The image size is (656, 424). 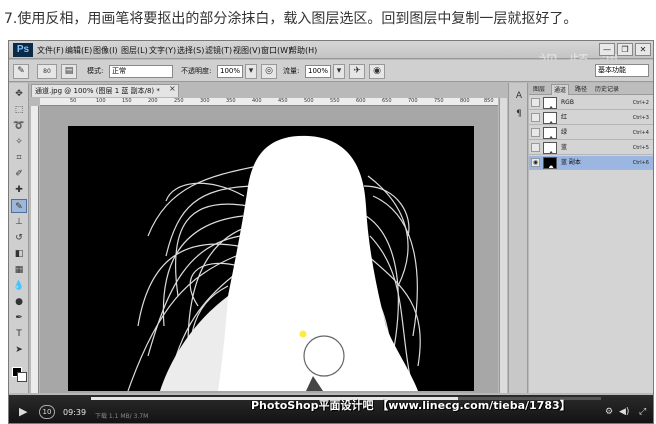 I want to click on toolbox: ✥ ⬚ ➰ ✧ ⌗ ✐ ✚ ✎ ⊥ ↺ ◧ ▦ 💧 ● ✒ T ➤, so click(x=19, y=238).